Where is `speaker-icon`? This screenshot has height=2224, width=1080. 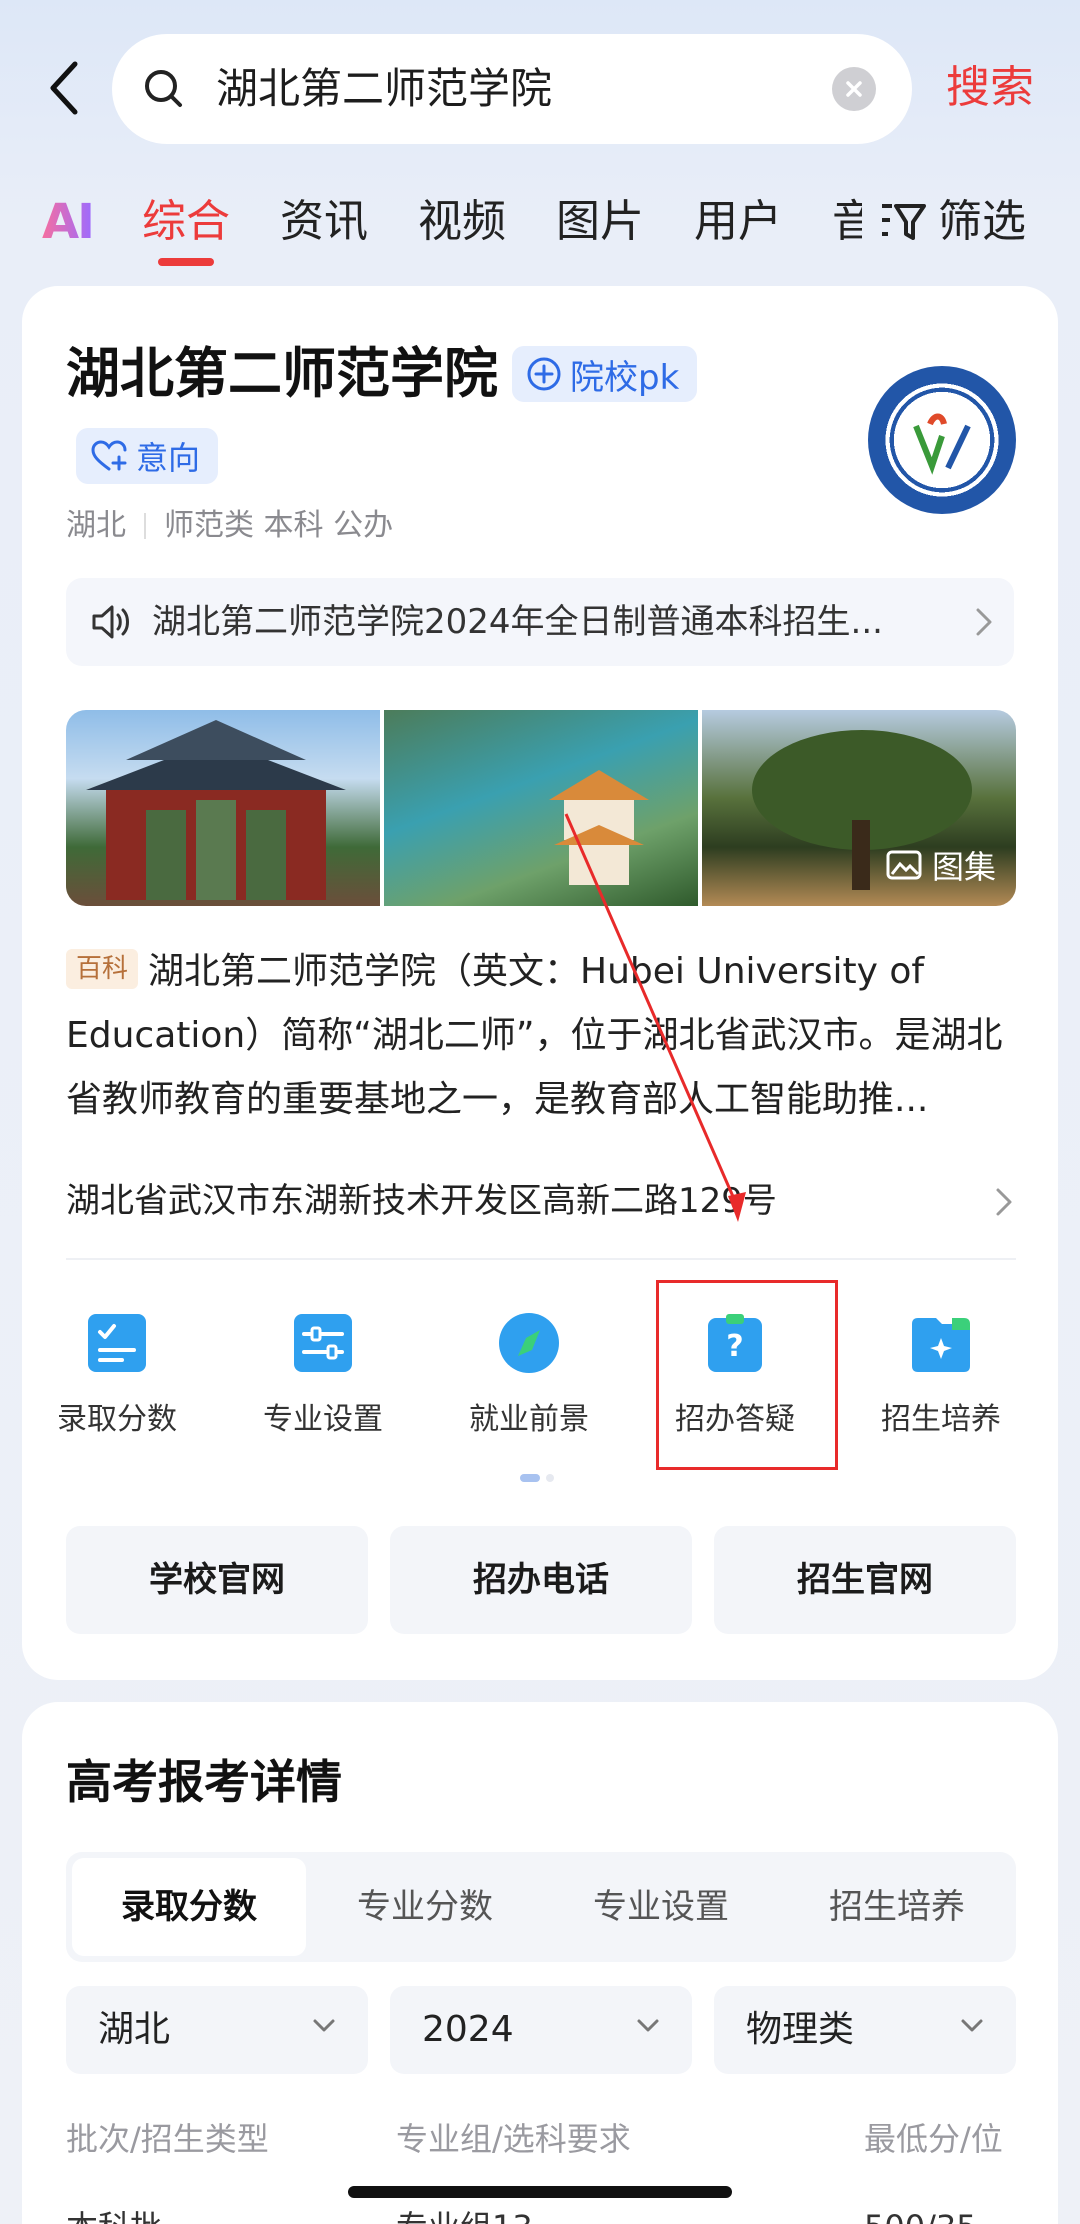 speaker-icon is located at coordinates (110, 622).